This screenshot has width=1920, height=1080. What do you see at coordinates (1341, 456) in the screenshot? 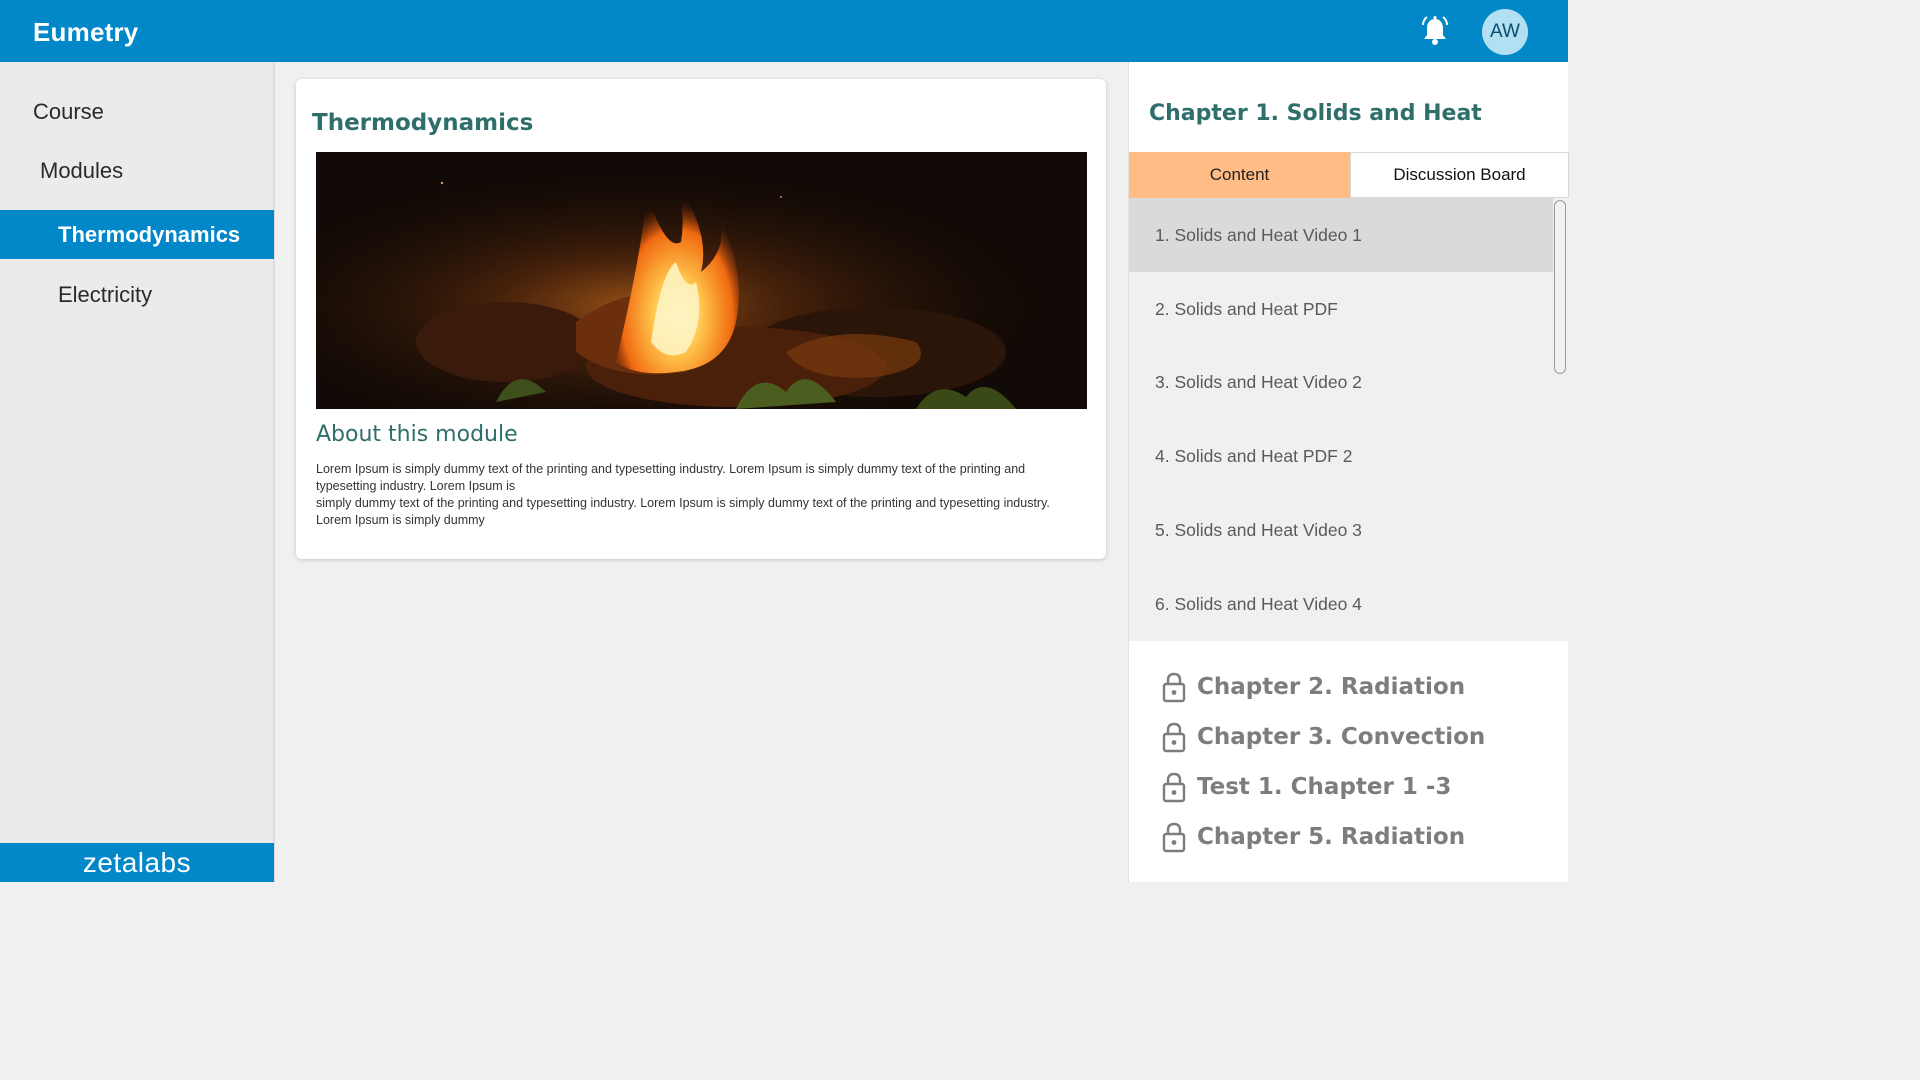
I see `lesson-item: 4. Solids and Heat PDF 2` at bounding box center [1341, 456].